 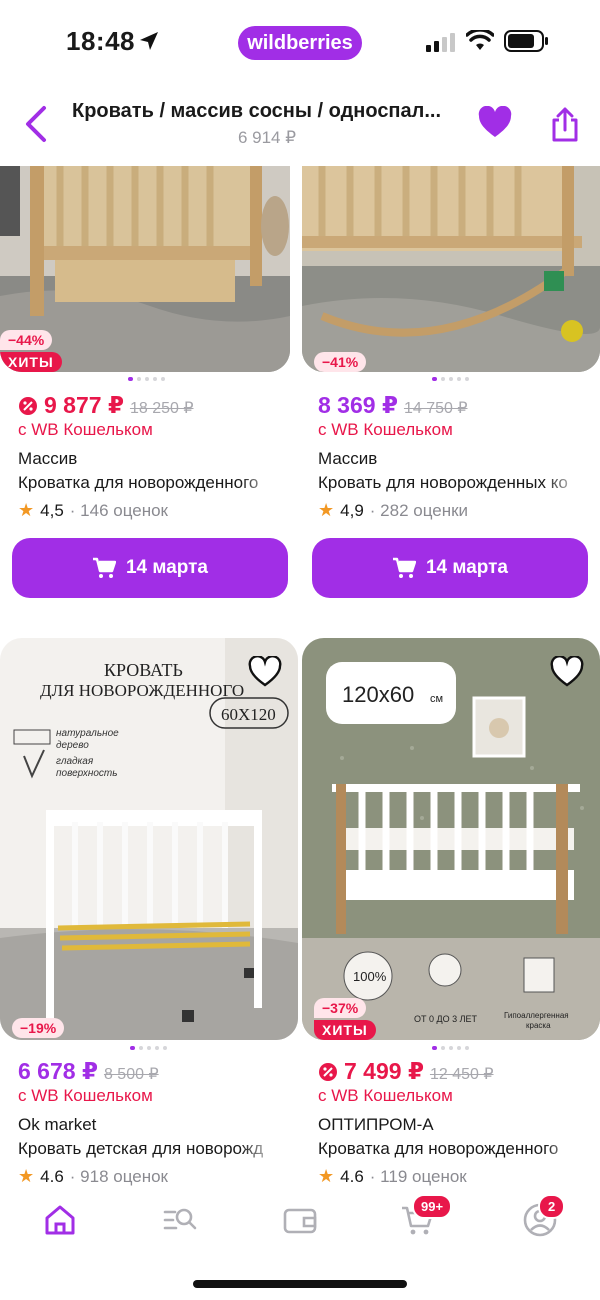 What do you see at coordinates (340, 1008) in the screenshot?
I see `discount-badge: −37%` at bounding box center [340, 1008].